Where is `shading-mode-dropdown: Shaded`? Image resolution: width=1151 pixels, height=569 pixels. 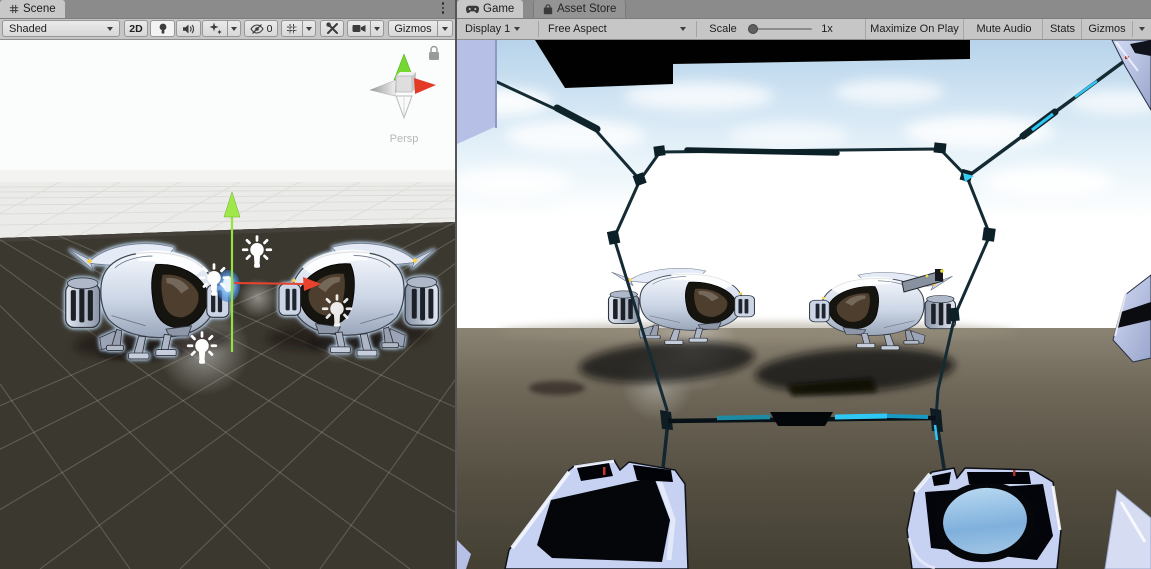
shading-mode-dropdown: Shaded is located at coordinates (61, 28).